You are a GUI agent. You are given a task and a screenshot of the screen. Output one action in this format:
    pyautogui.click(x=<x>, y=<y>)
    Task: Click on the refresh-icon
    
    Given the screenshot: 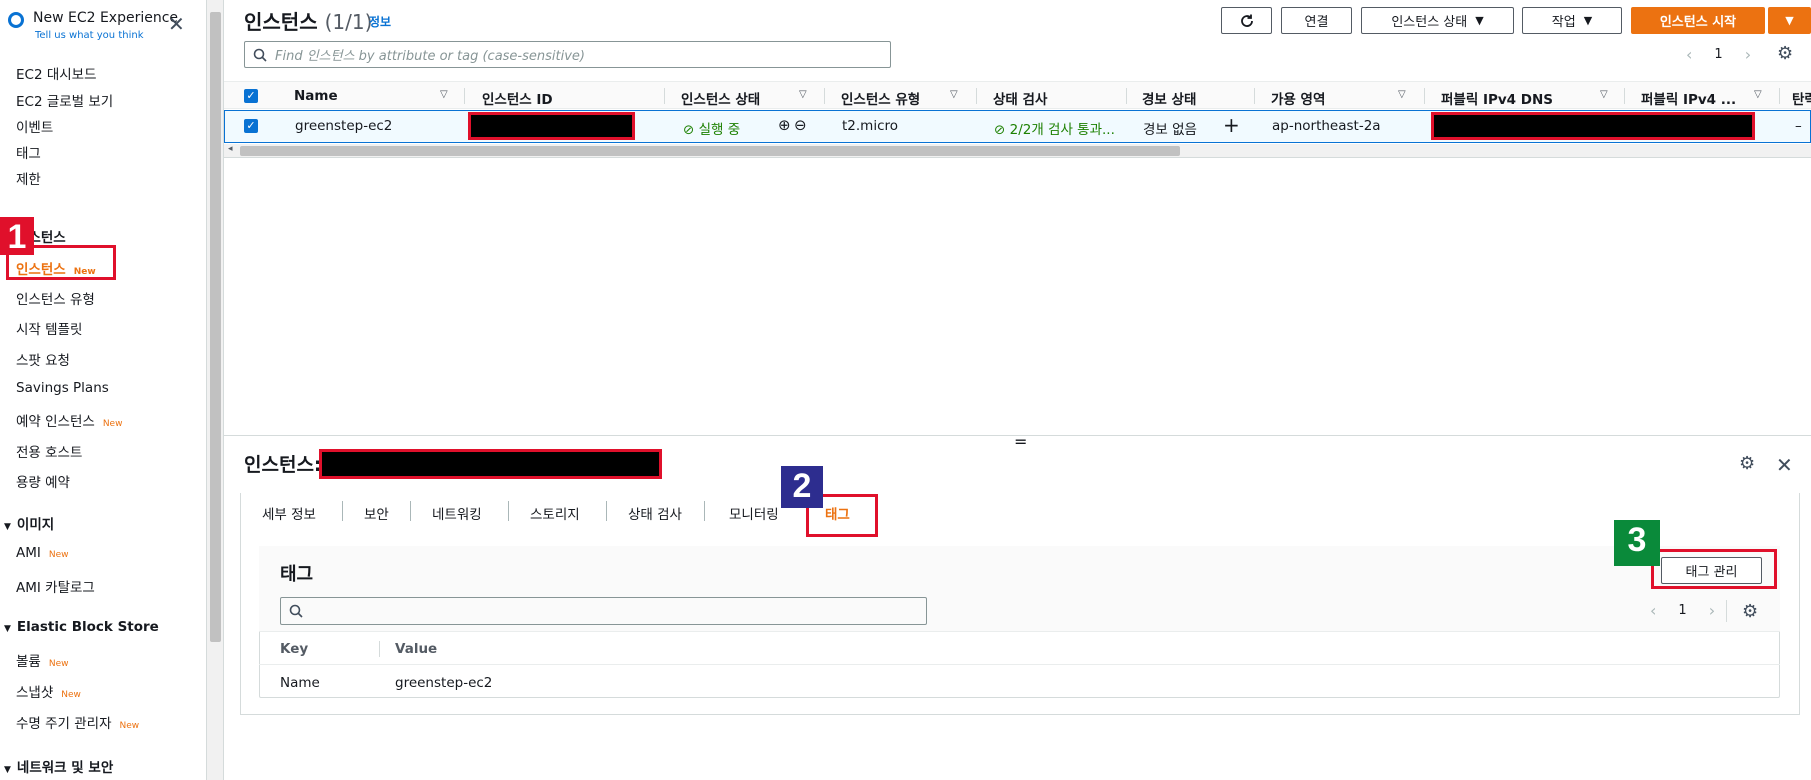 What is the action you would take?
    pyautogui.click(x=1246, y=20)
    